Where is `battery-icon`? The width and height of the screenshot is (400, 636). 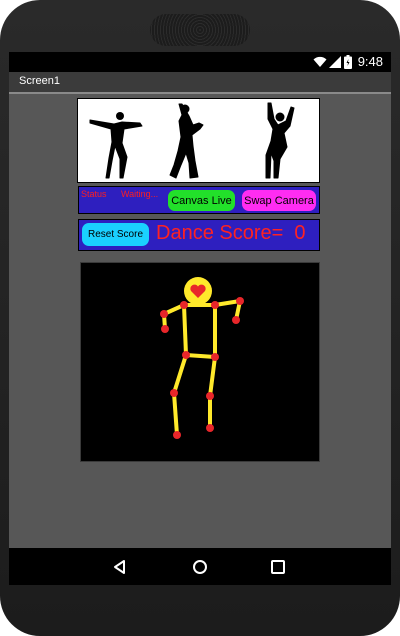
battery-icon is located at coordinates (348, 62).